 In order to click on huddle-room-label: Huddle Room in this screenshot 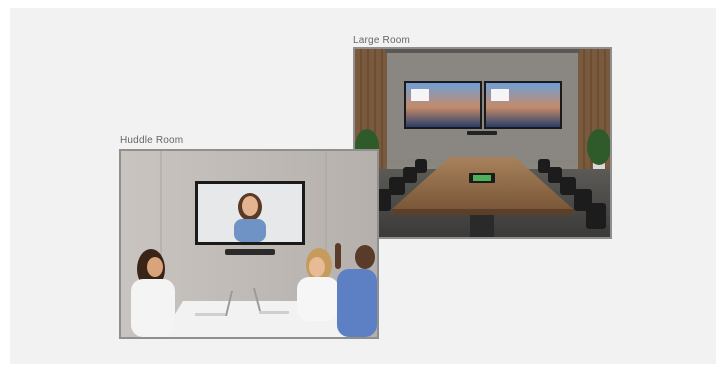, I will do `click(152, 140)`.